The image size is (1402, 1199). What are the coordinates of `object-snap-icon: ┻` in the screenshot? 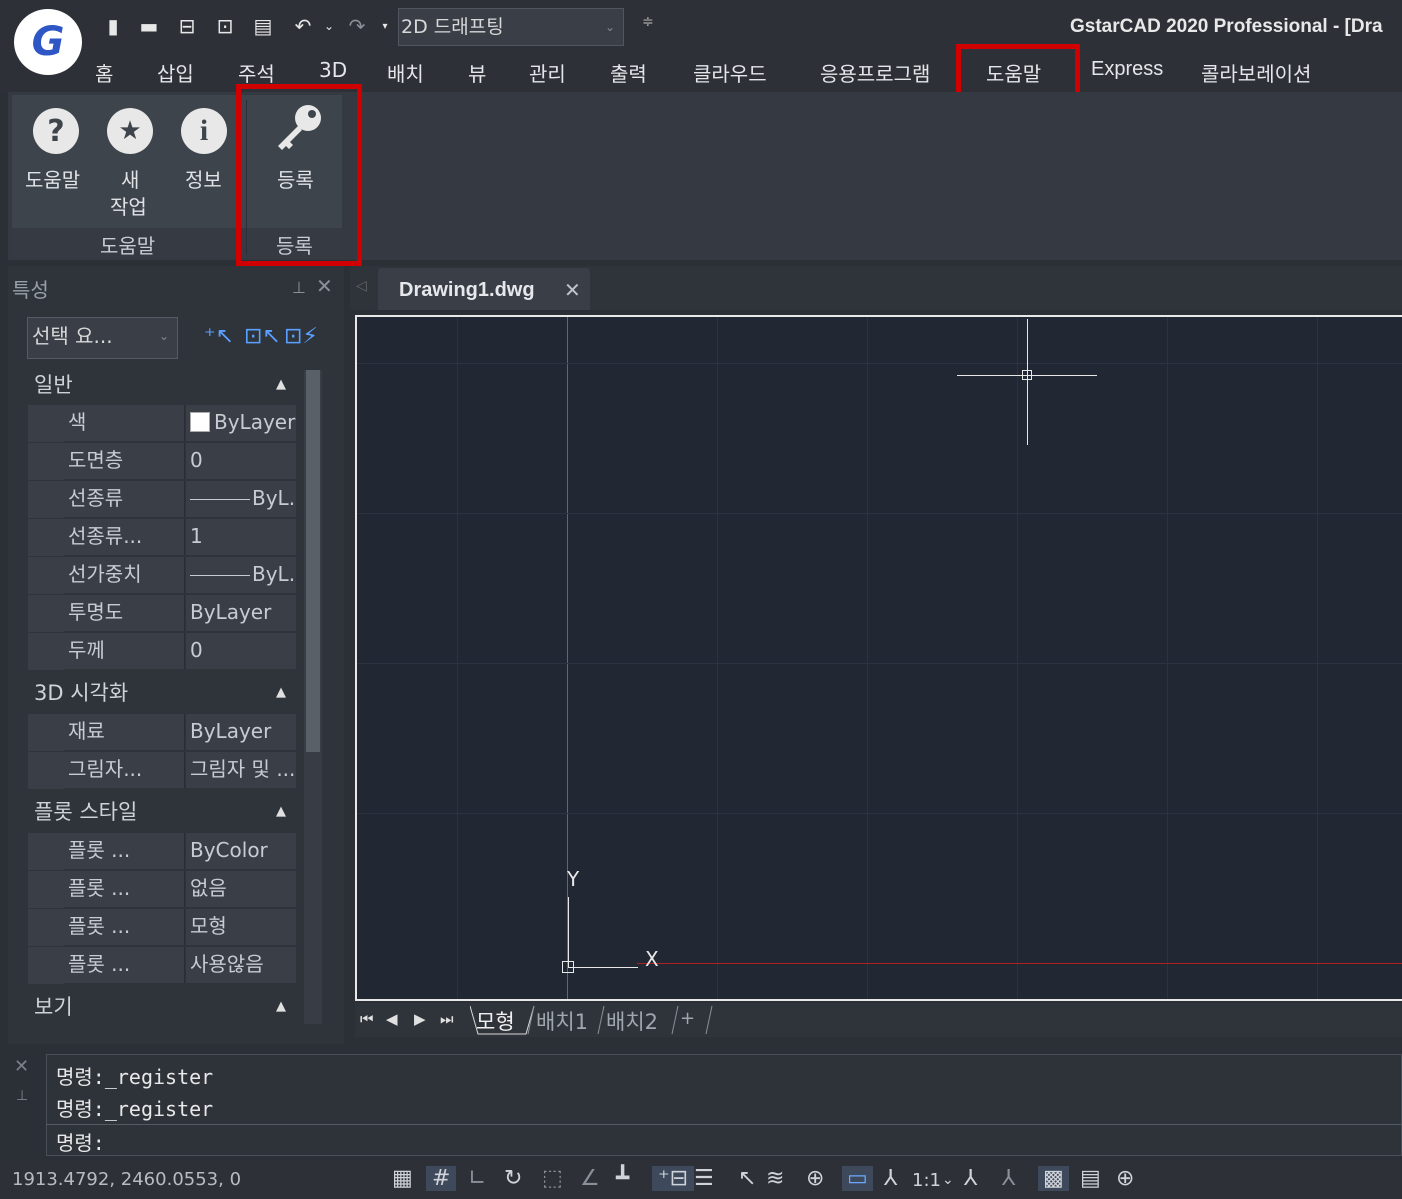 It's located at (622, 1178).